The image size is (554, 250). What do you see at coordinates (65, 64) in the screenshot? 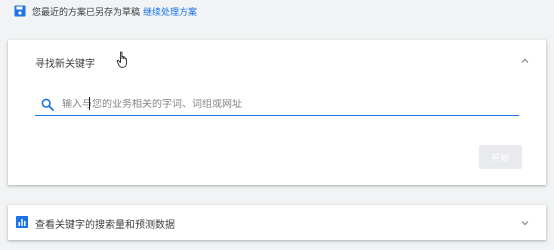
I see `find-keywords-title: 寻找新关键字` at bounding box center [65, 64].